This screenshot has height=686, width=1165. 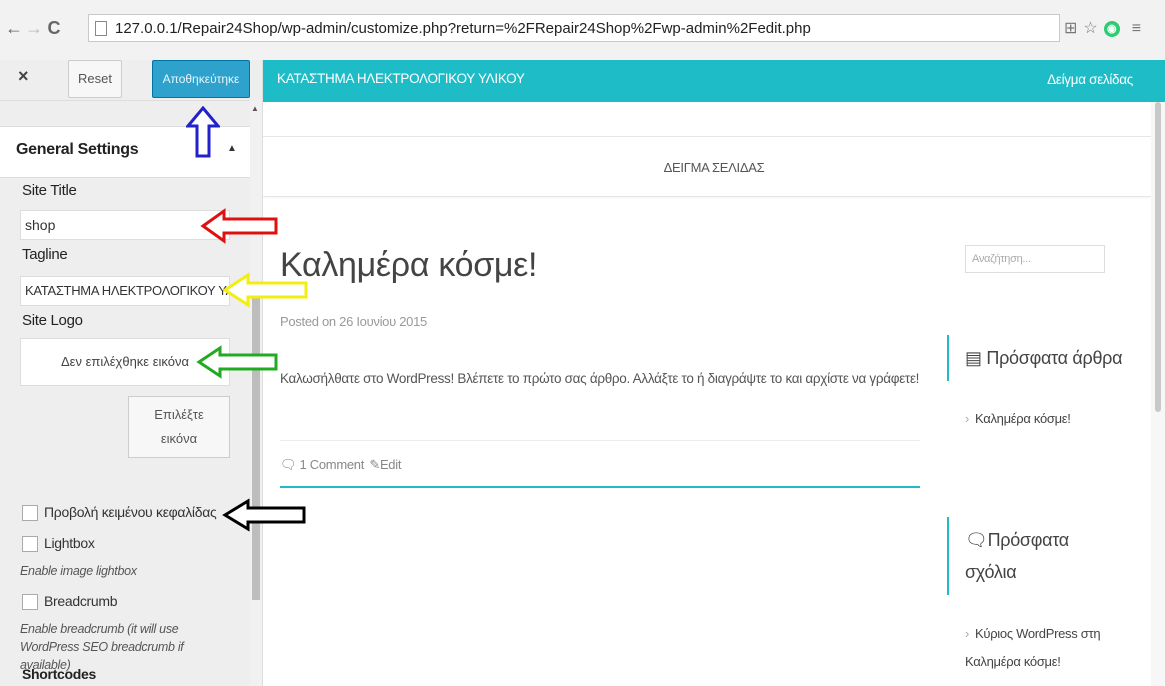 What do you see at coordinates (54, 28) in the screenshot?
I see `reload-icon: C` at bounding box center [54, 28].